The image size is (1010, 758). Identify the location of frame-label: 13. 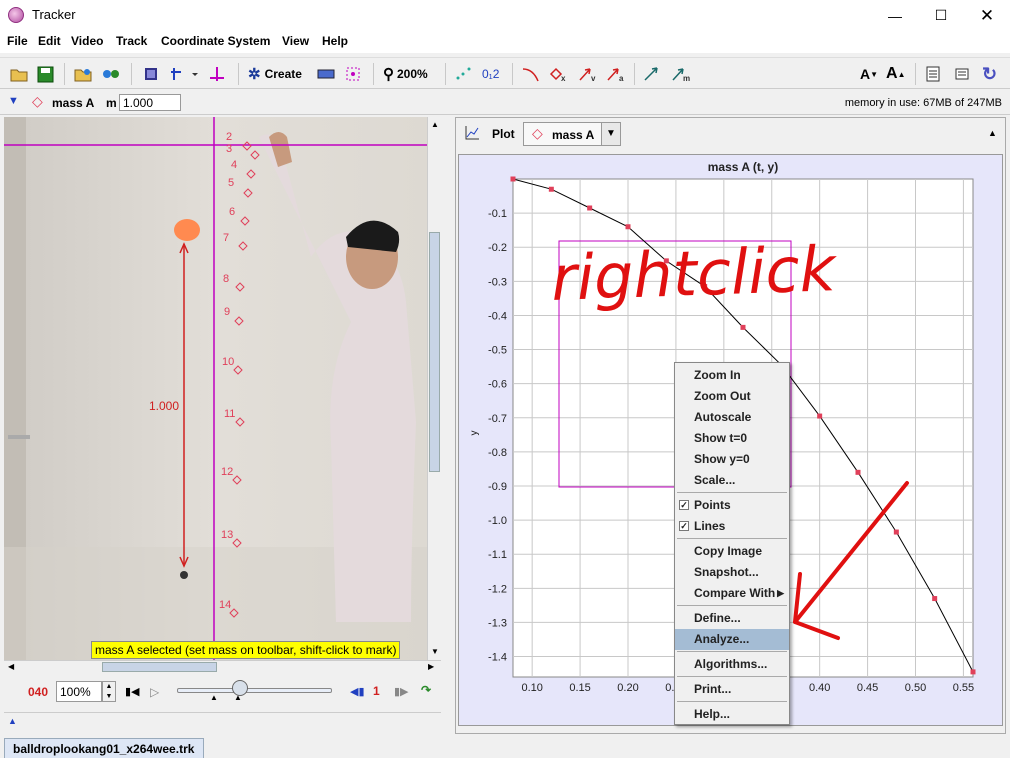
(227, 535).